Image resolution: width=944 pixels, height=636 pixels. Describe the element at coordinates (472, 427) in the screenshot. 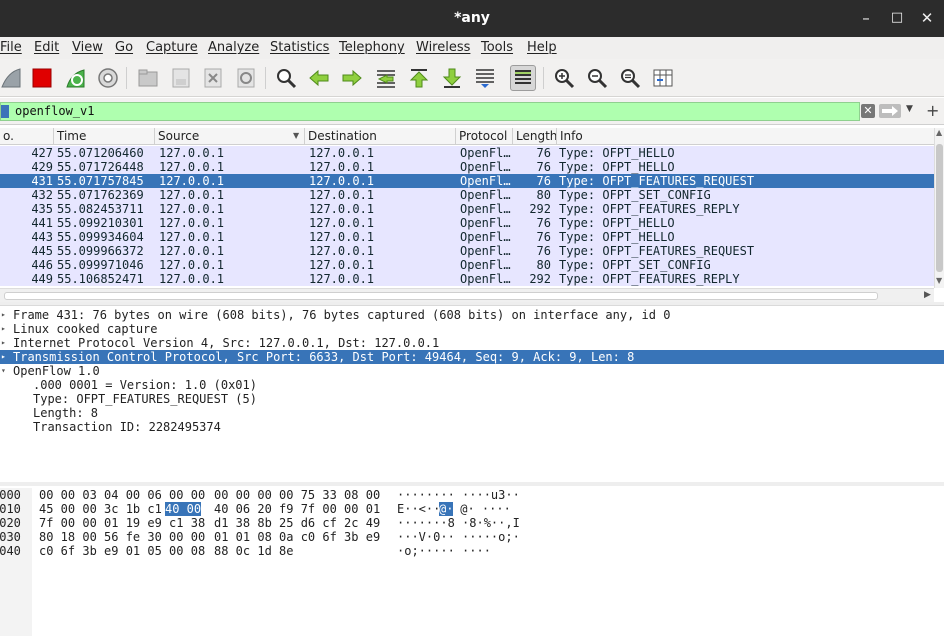

I see `tree-item: Transaction ID: 2282495374` at that location.